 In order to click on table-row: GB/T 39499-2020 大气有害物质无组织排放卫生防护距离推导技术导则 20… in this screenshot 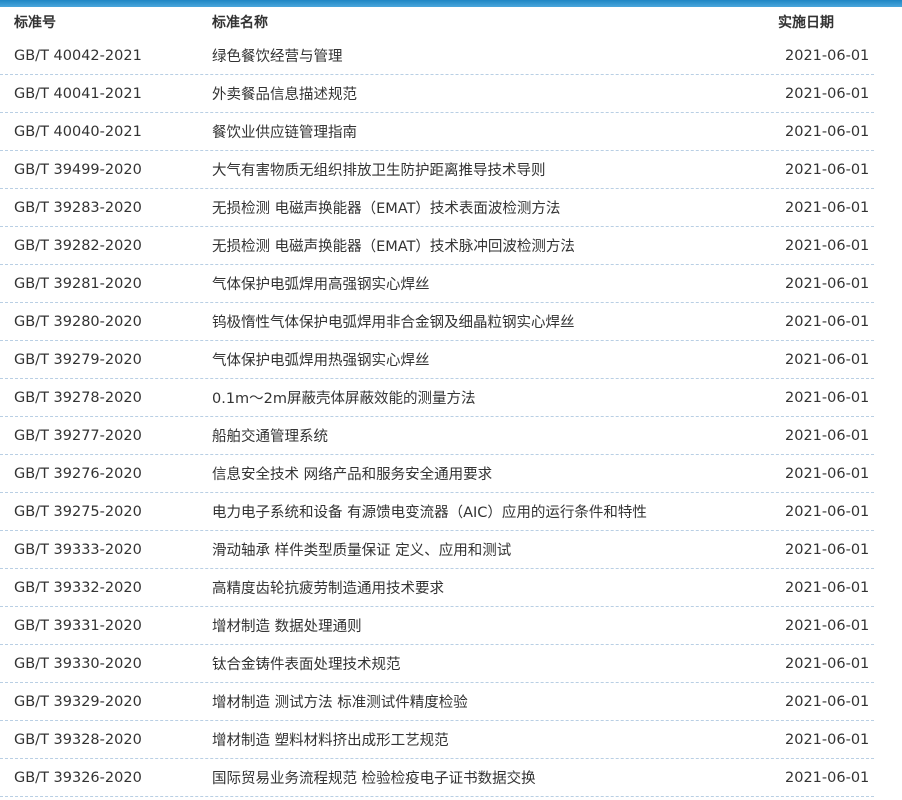, I will do `click(437, 170)`.